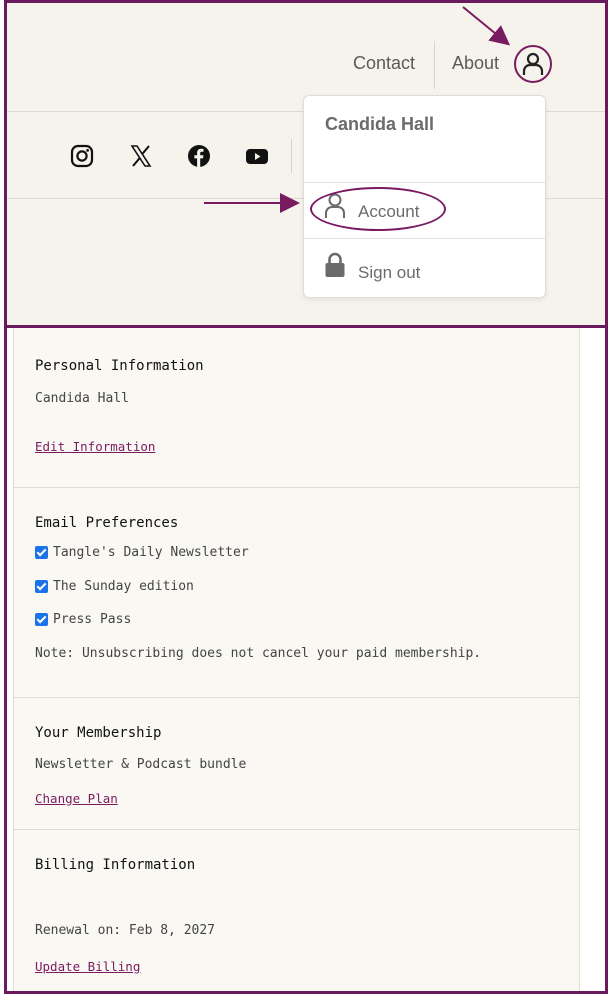  I want to click on nav-contact-link: Contact, so click(384, 63).